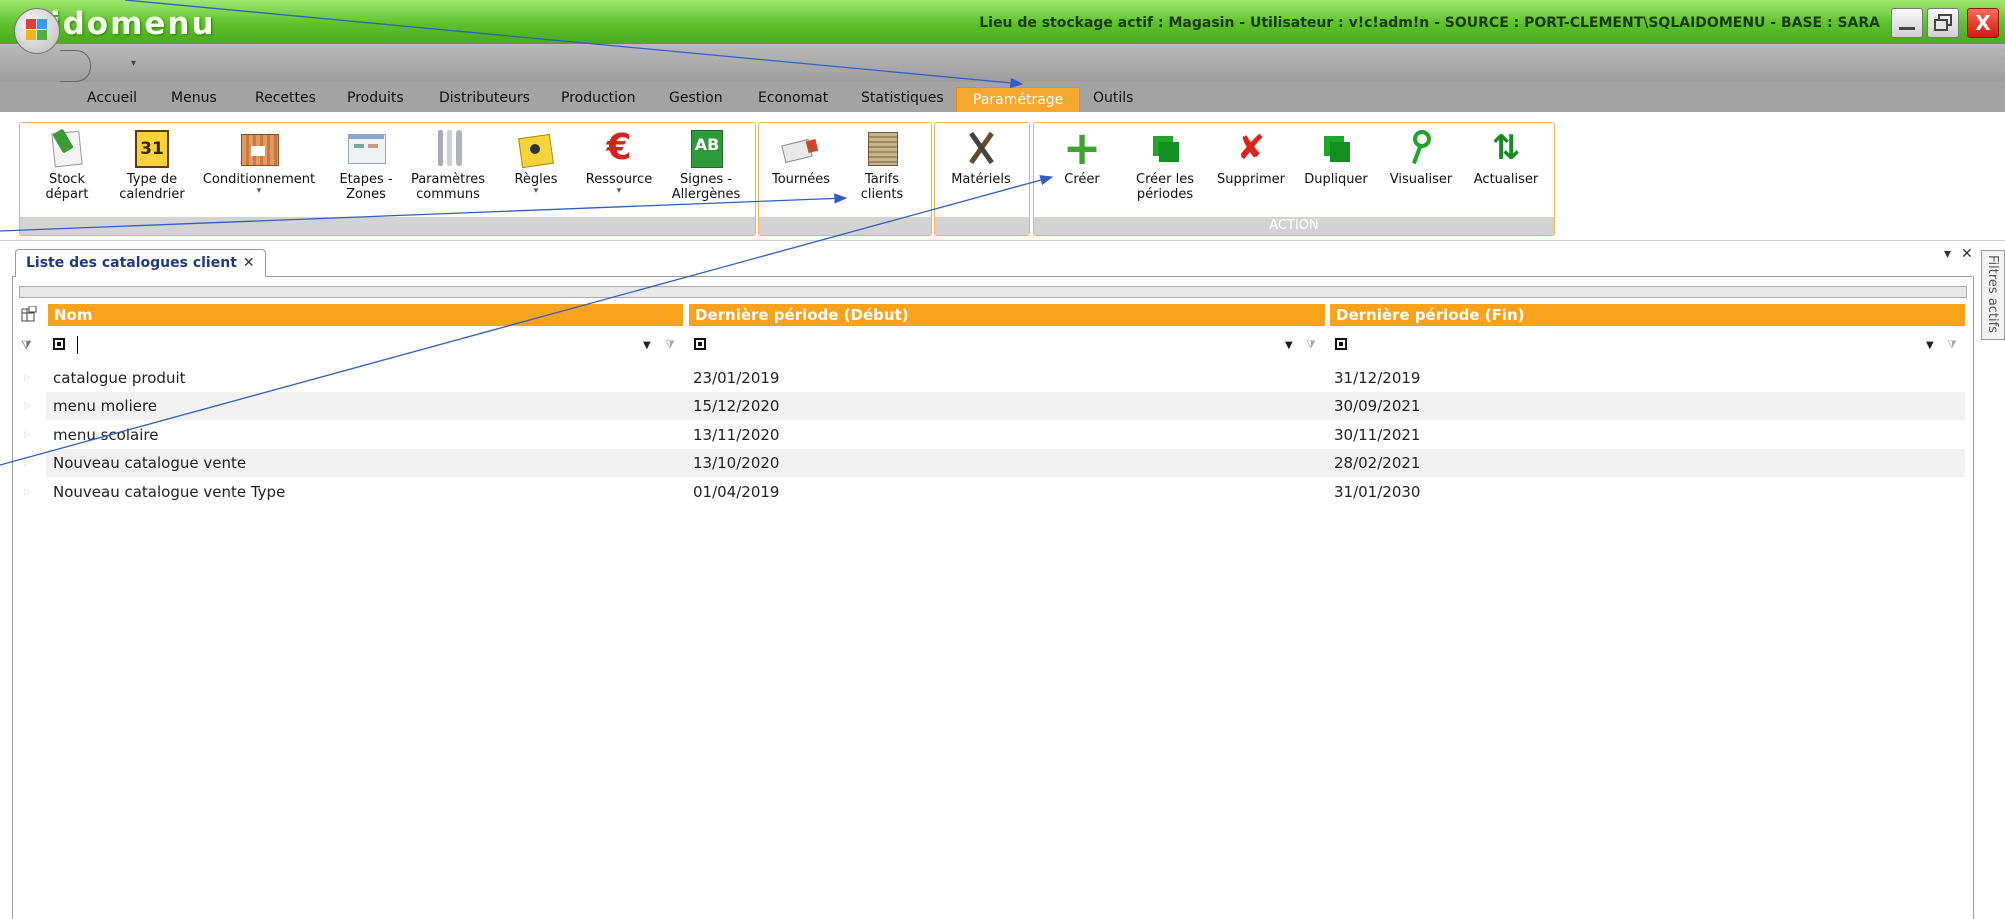 The width and height of the screenshot is (2005, 919). I want to click on supprimer-button: ✘ Supprimer, so click(1251, 157).